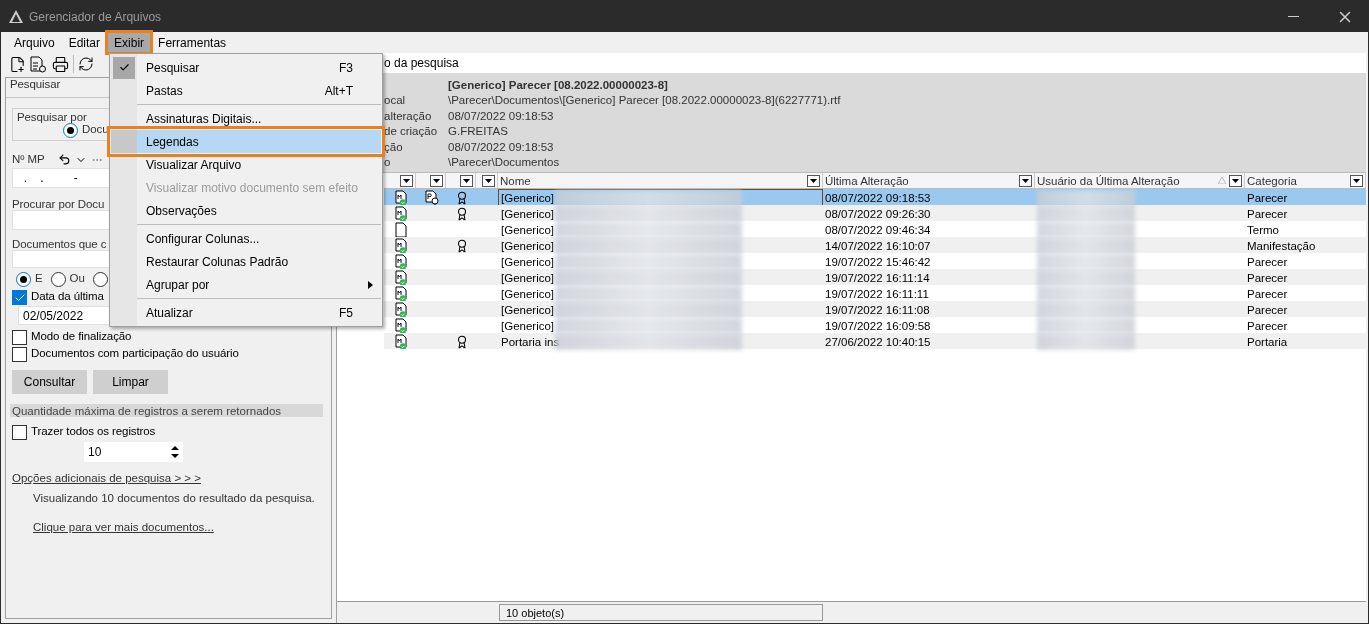  I want to click on detail-value: \Parecer\Documentos, so click(504, 162).